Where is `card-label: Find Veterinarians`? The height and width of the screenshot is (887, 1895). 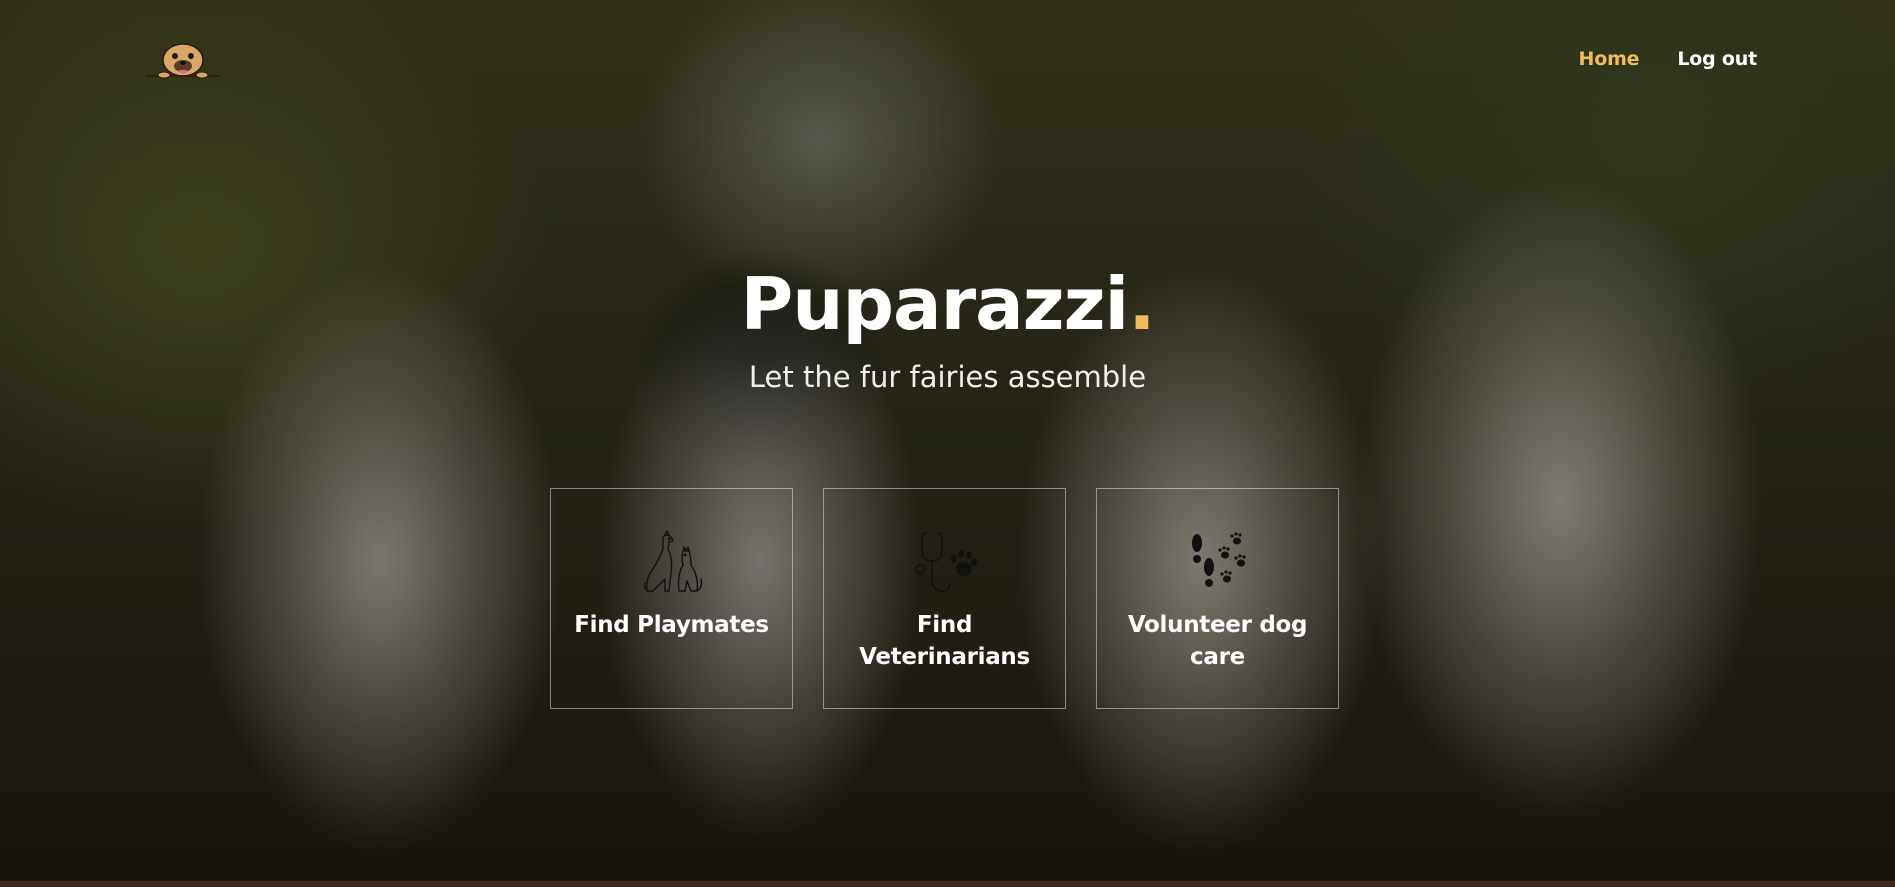
card-label: Find Veterinarians is located at coordinates (944, 641).